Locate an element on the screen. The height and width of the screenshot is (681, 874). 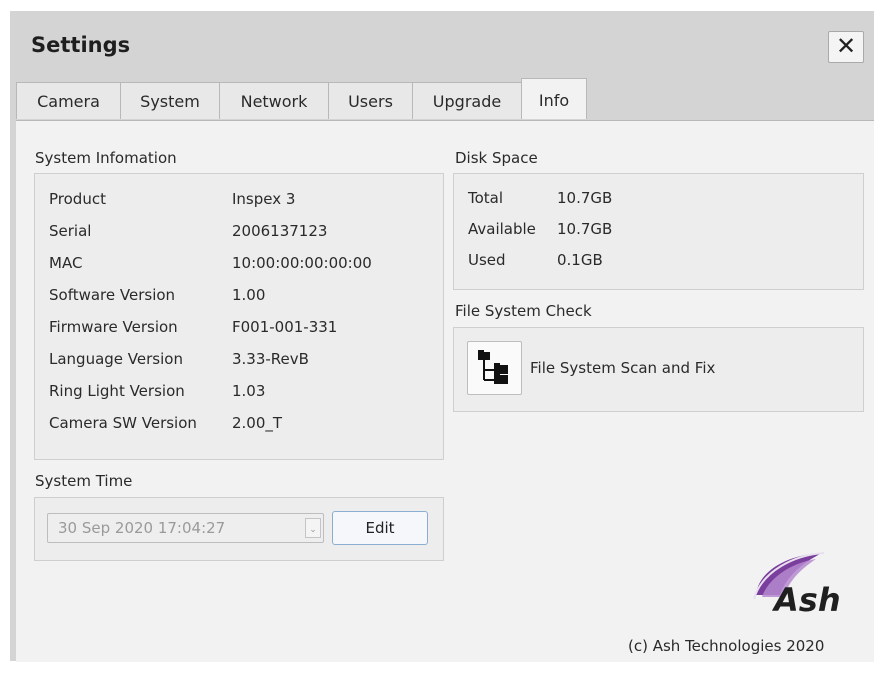
fs-scan-button is located at coordinates (494, 368).